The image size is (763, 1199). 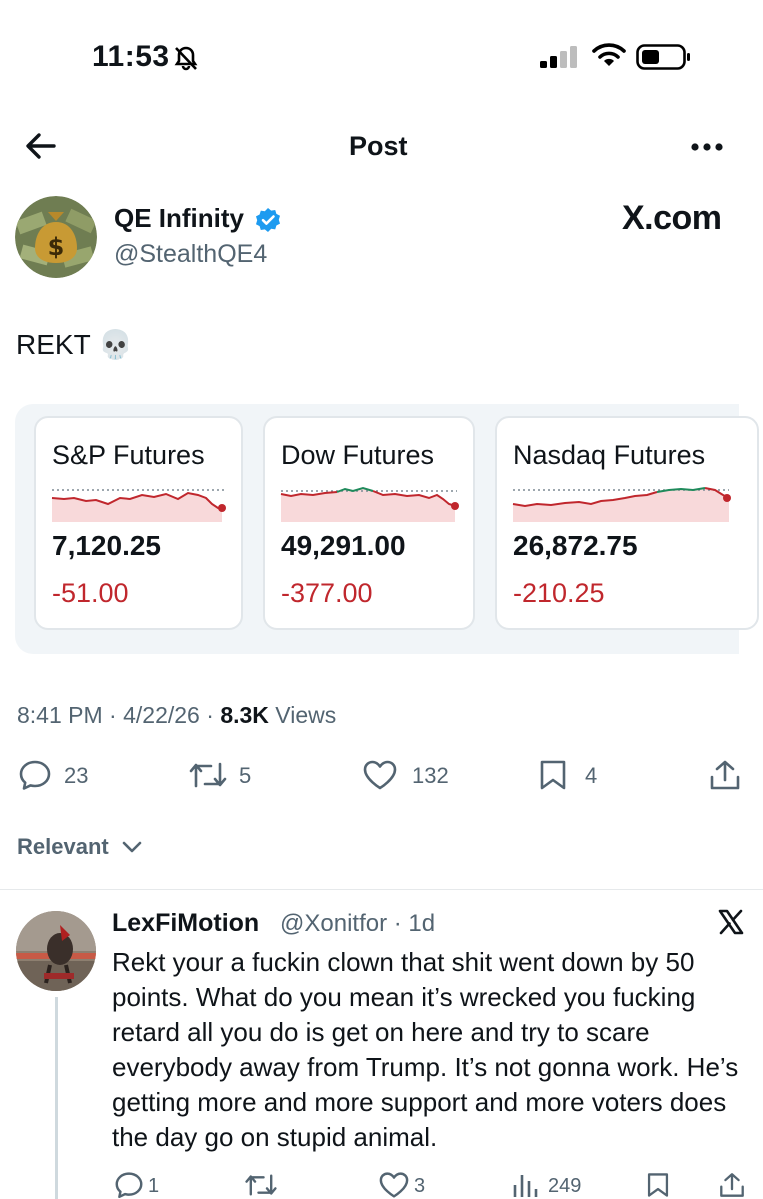 What do you see at coordinates (664, 57) in the screenshot?
I see `battery-icon` at bounding box center [664, 57].